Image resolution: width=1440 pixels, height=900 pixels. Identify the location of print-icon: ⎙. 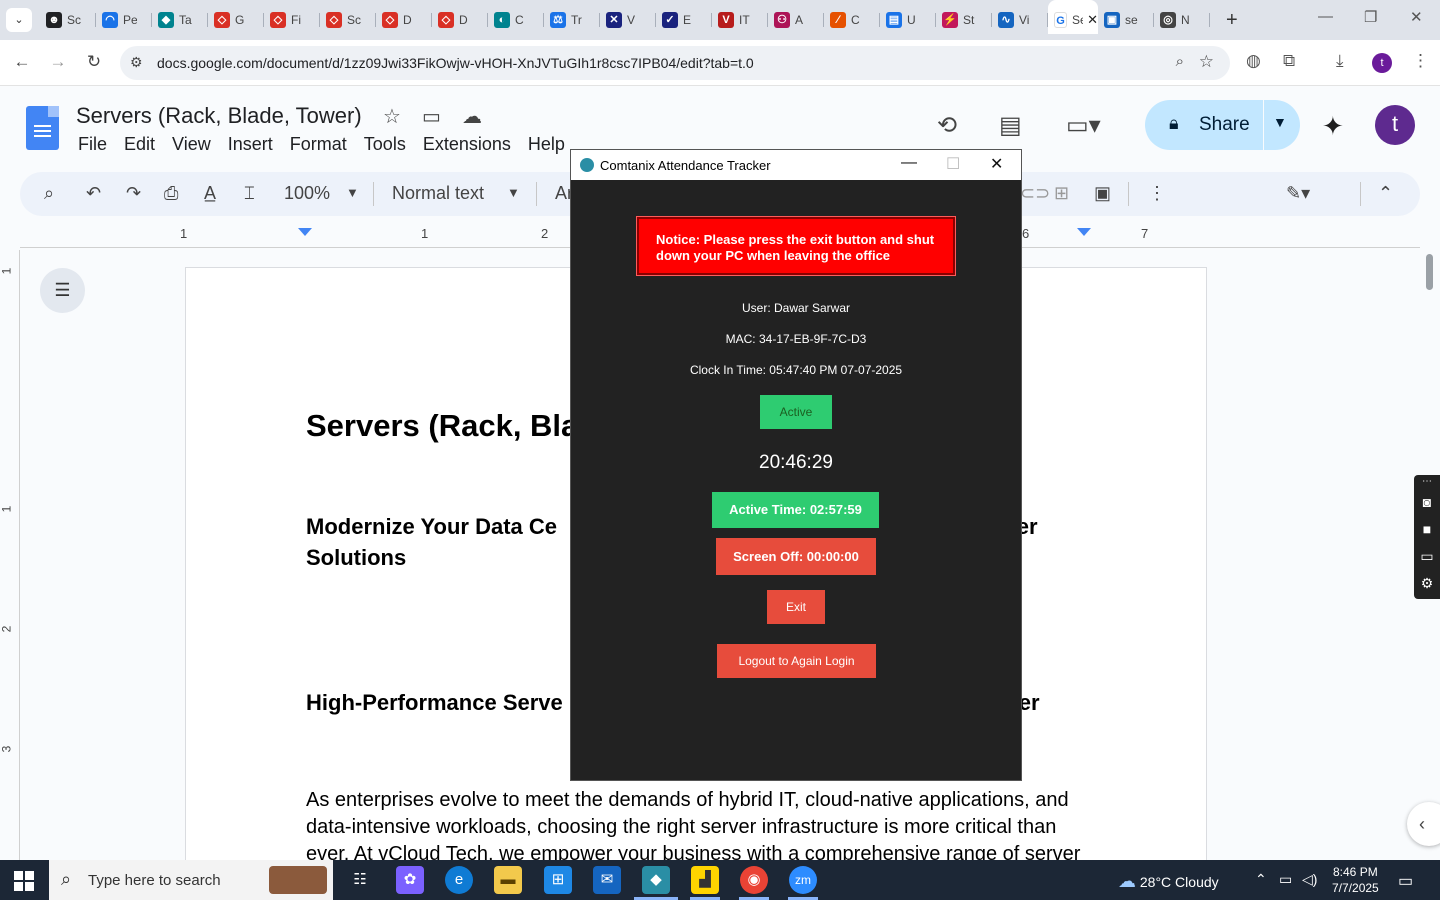
(171, 193).